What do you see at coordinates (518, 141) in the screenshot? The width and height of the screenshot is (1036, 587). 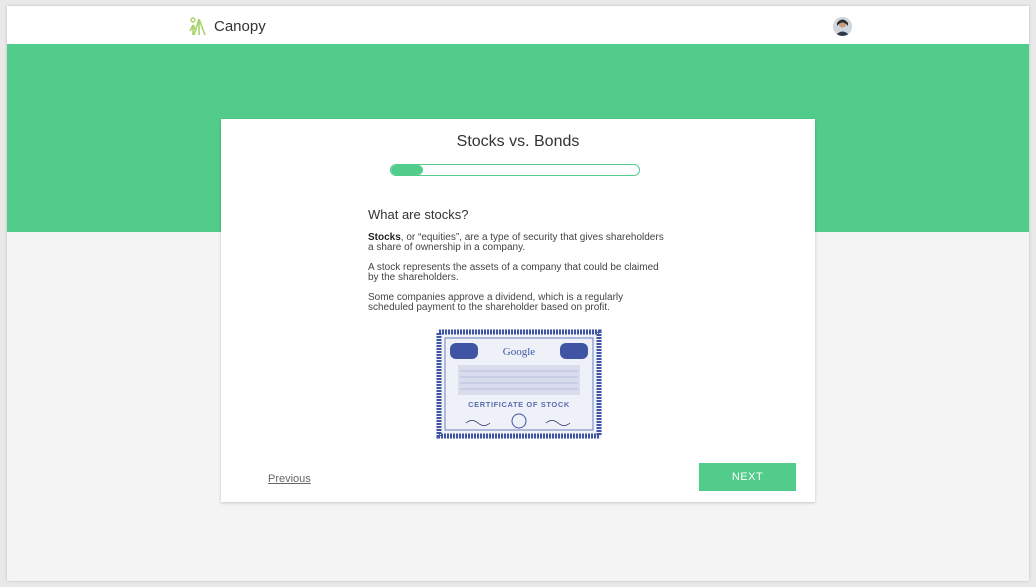 I see `lesson-title: Stocks vs. Bonds` at bounding box center [518, 141].